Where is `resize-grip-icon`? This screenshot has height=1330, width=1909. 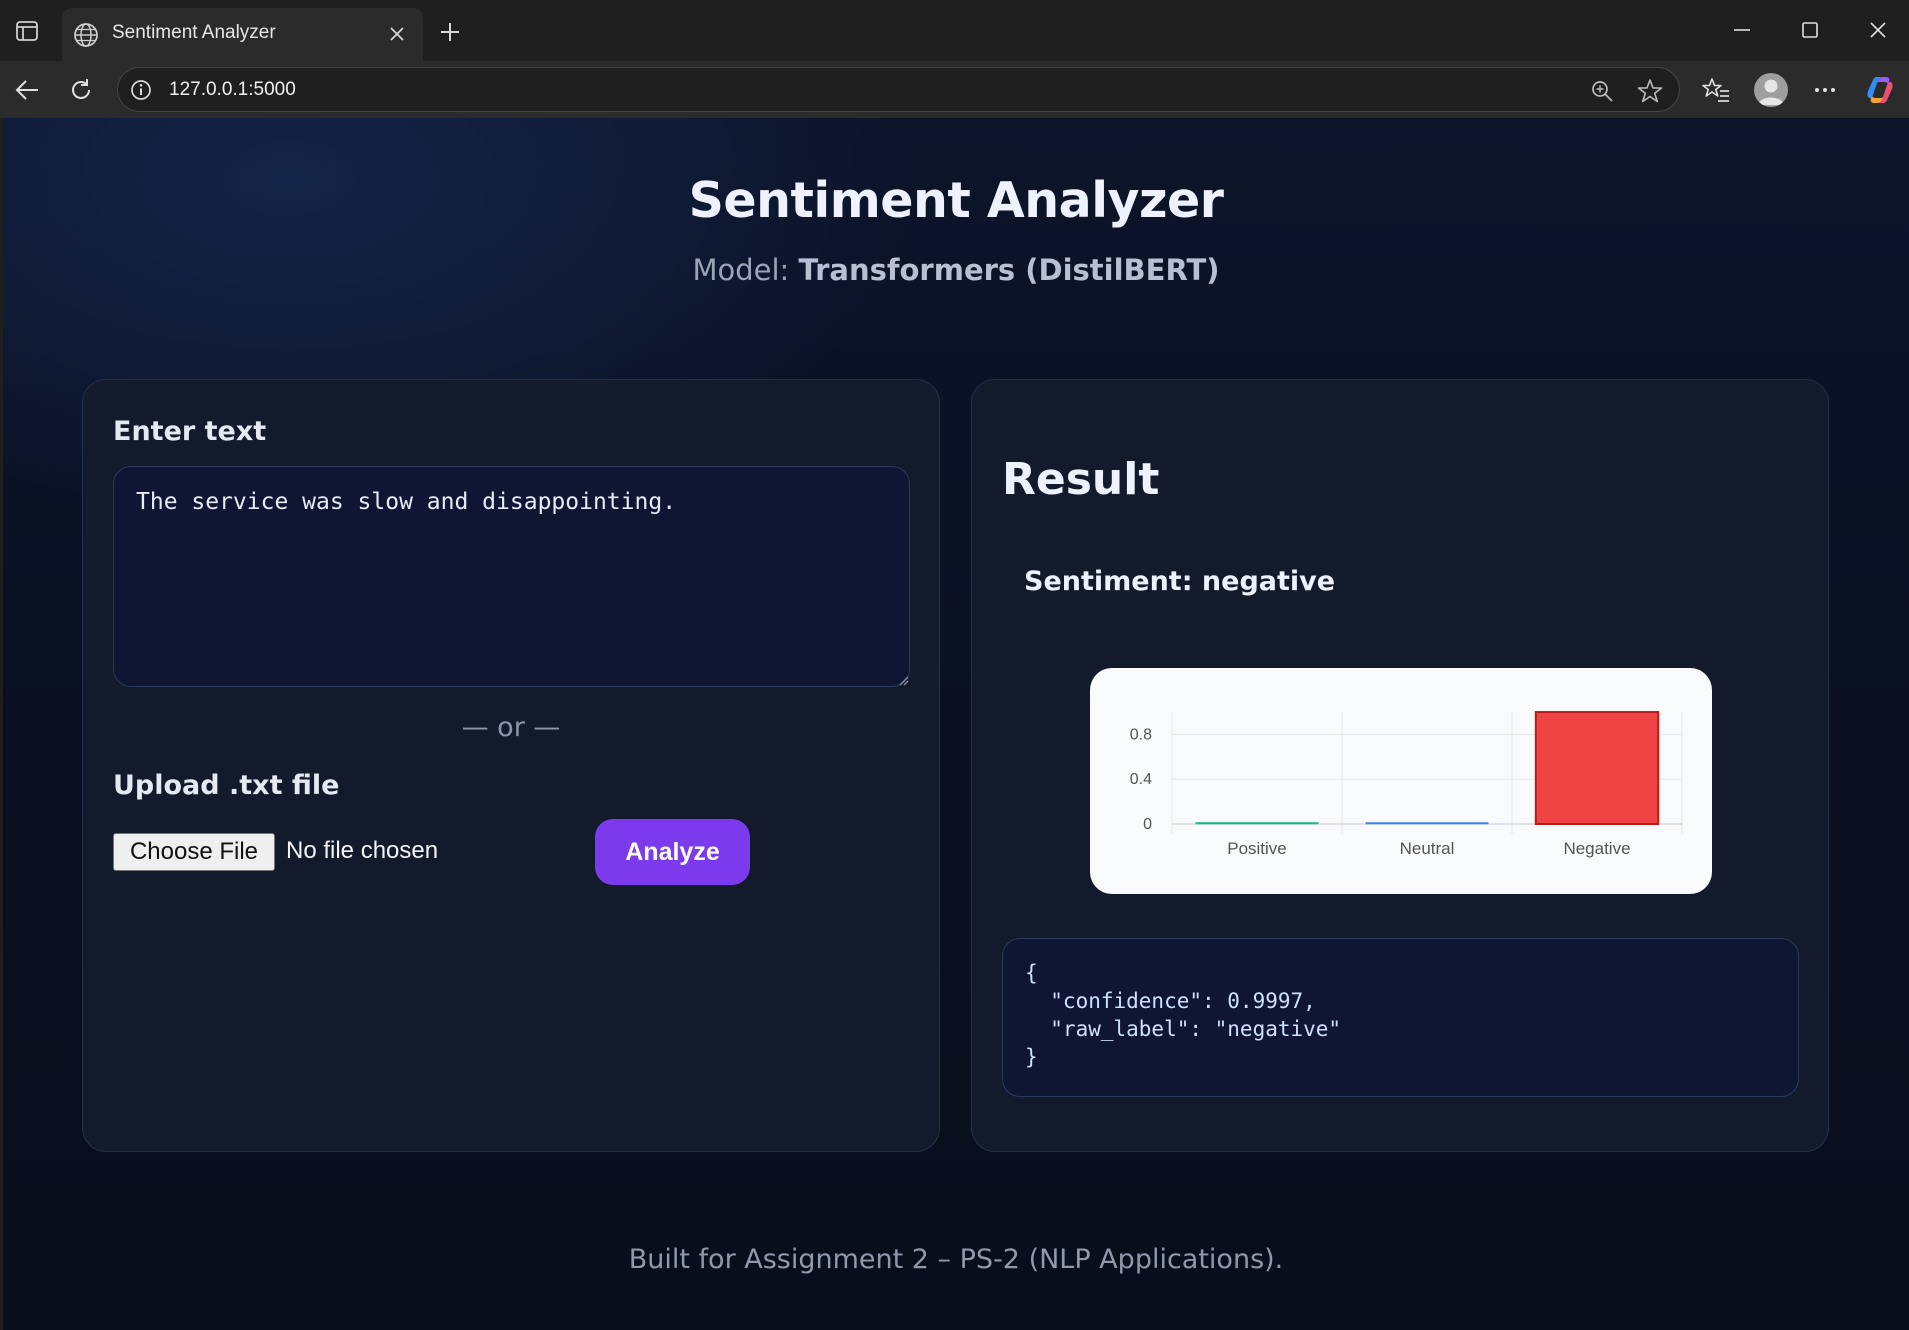
resize-grip-icon is located at coordinates (903, 679).